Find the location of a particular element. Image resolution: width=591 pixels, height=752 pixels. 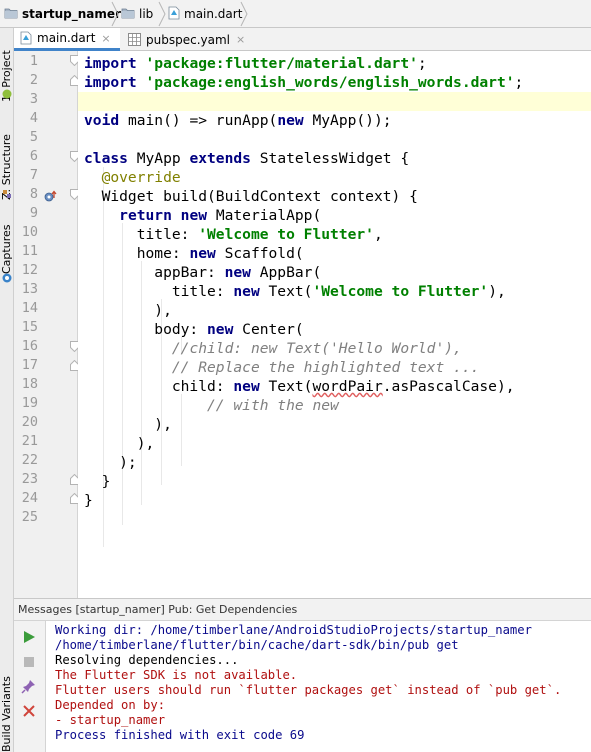

line-number: 8 is located at coordinates (33, 194).